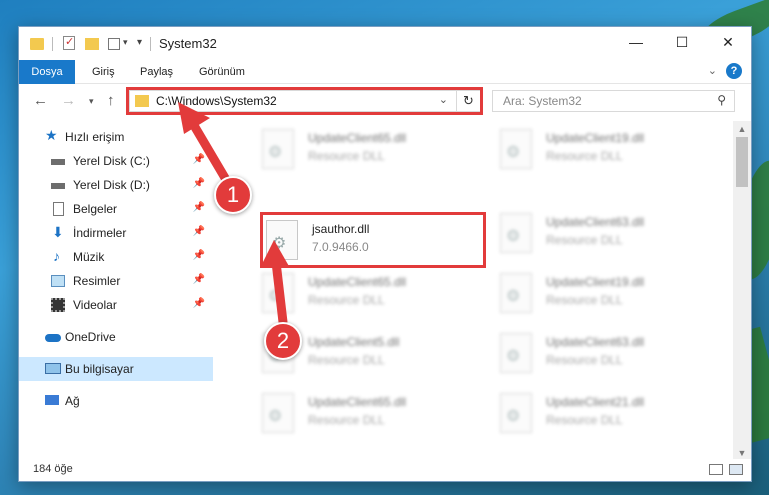  What do you see at coordinates (95, 137) in the screenshot?
I see `sidebar-item-label: Hızlı erişim` at bounding box center [95, 137].